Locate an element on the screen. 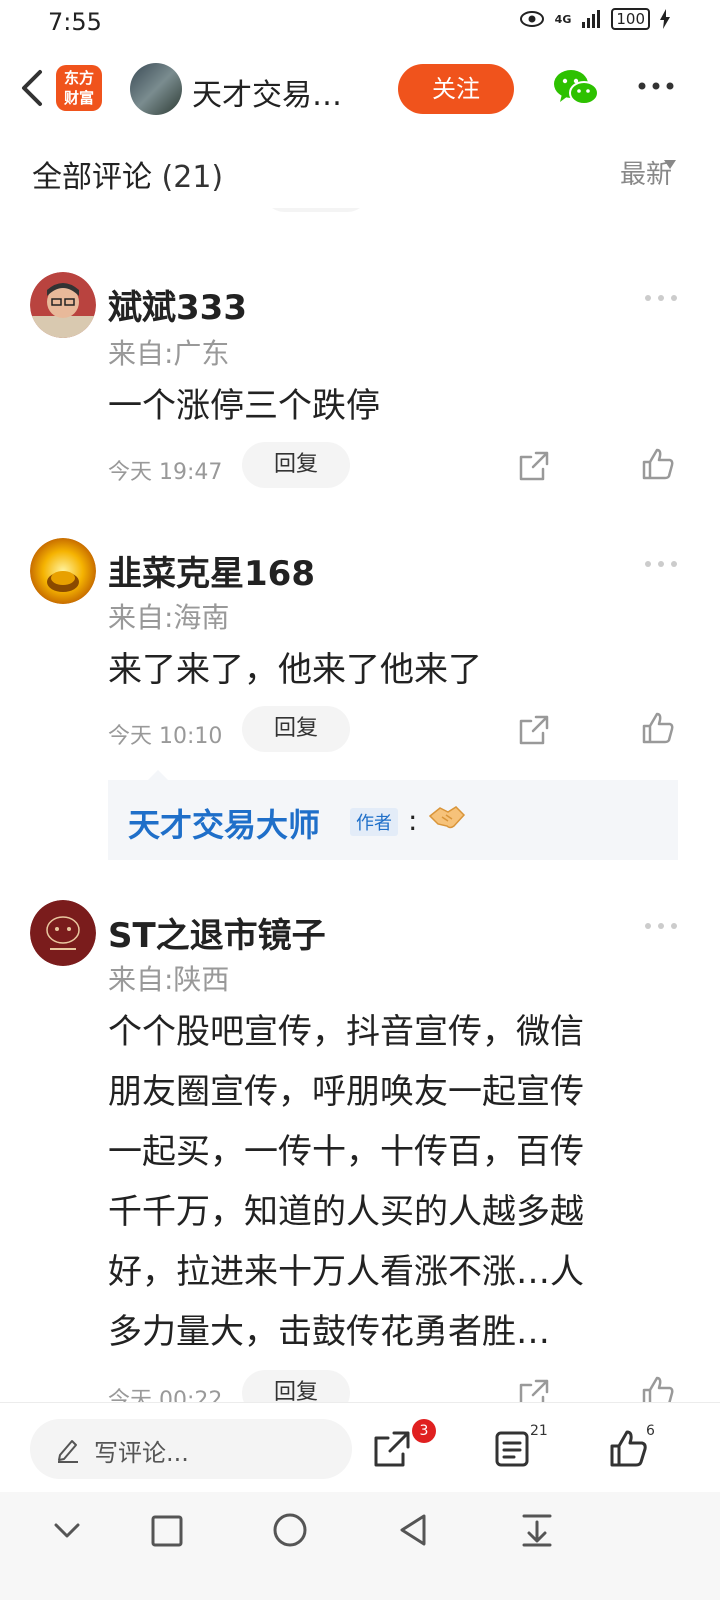 This screenshot has height=1600, width=720. dropdown-caret-icon is located at coordinates (670, 164).